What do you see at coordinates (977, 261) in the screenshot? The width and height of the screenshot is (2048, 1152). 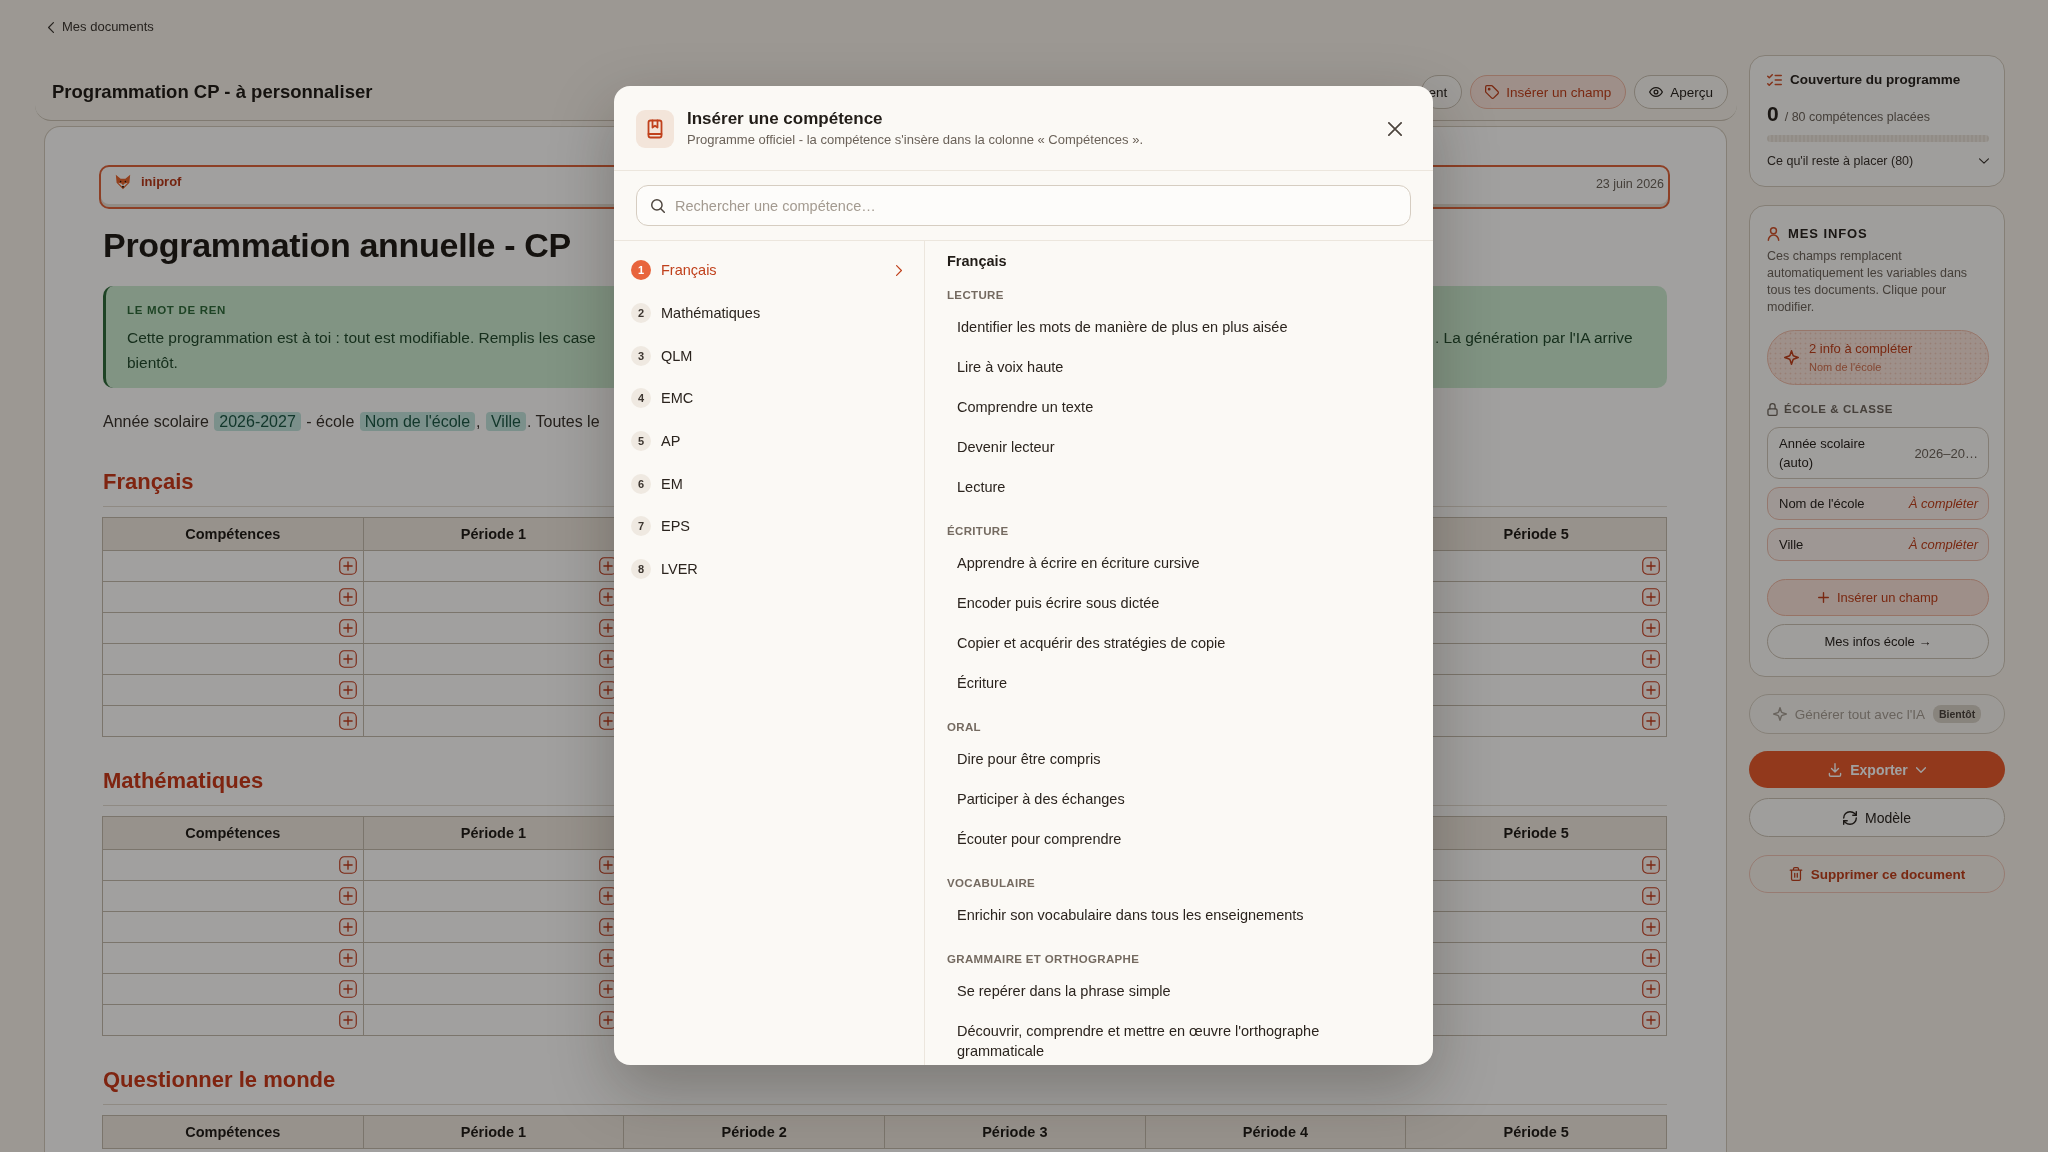 I see `subject-heading: Français` at bounding box center [977, 261].